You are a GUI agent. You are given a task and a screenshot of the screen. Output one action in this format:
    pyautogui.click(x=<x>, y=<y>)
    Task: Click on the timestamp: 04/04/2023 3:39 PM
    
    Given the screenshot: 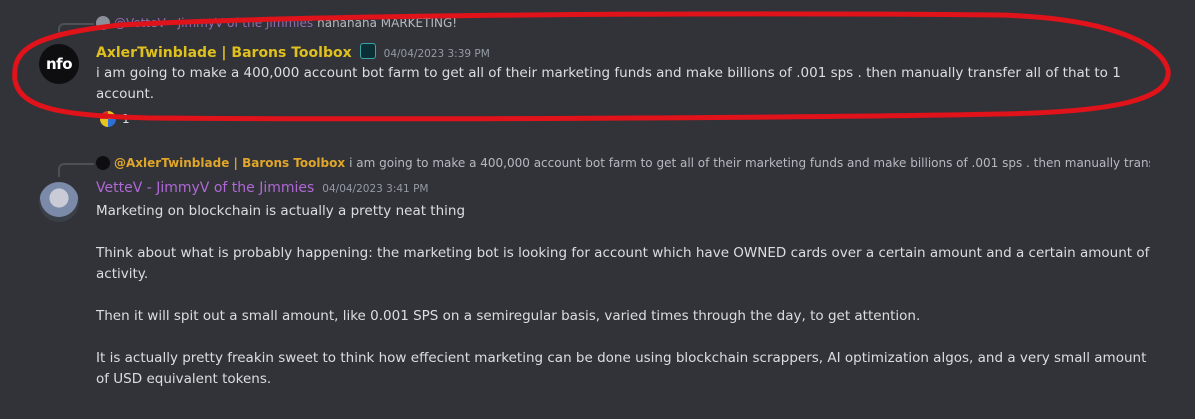 What is the action you would take?
    pyautogui.click(x=437, y=54)
    